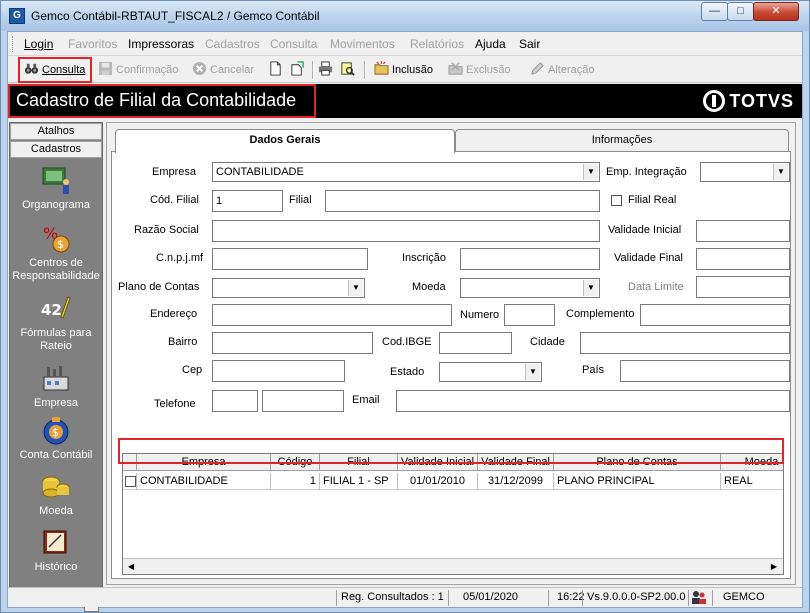 The image size is (810, 613). What do you see at coordinates (17, 16) in the screenshot?
I see `app-icon: G` at bounding box center [17, 16].